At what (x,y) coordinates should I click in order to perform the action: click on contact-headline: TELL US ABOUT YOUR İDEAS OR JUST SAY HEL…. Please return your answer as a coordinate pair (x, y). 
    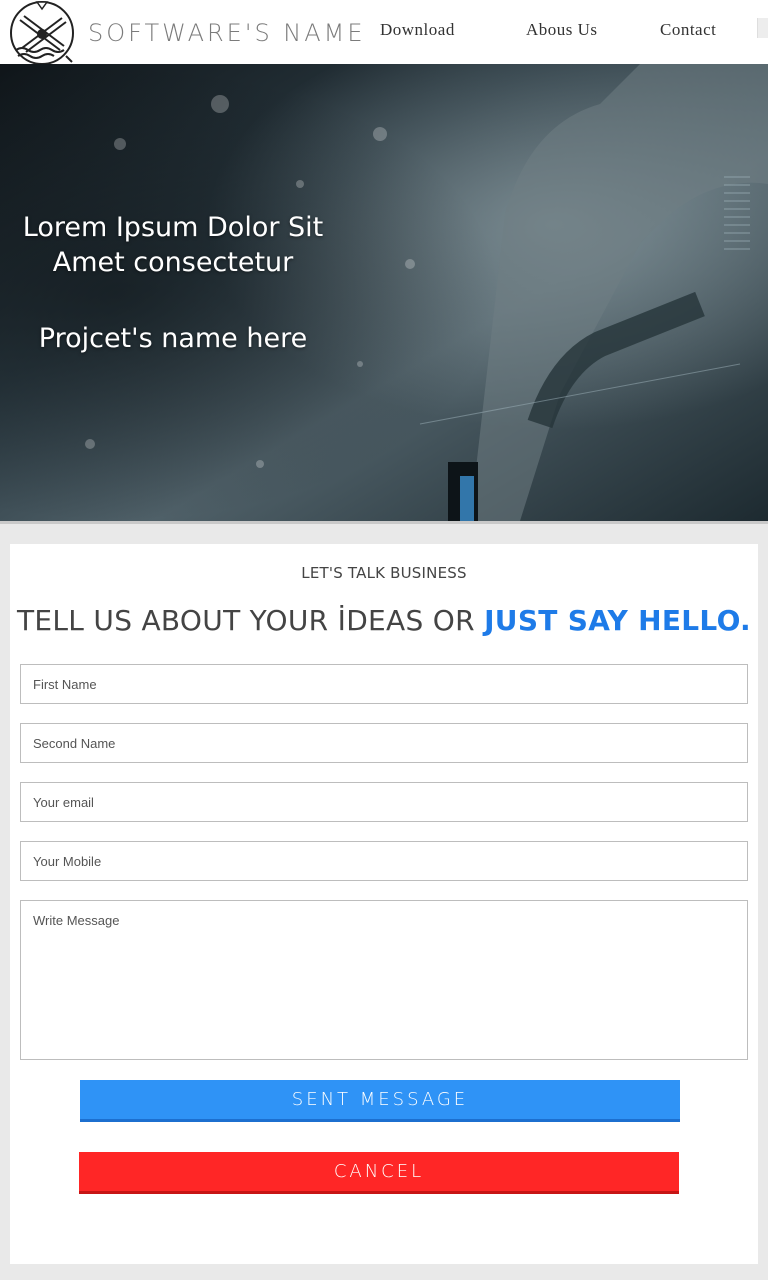
    Looking at the image, I should click on (384, 620).